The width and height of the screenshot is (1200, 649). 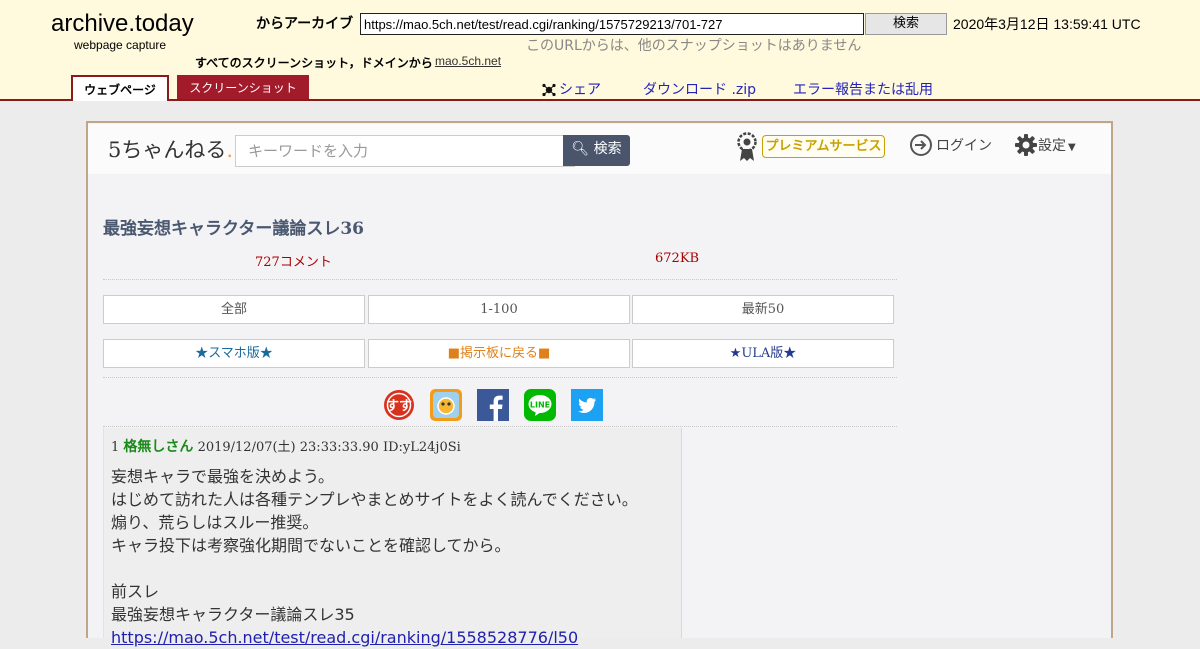 I want to click on sumasuma-icon: すす, so click(x=399, y=405).